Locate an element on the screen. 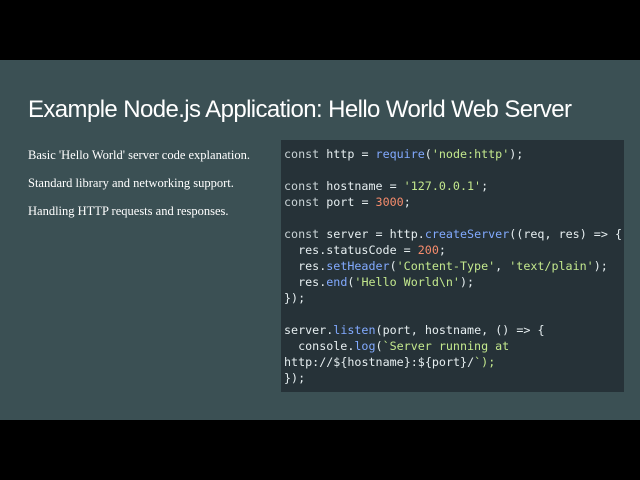 Image resolution: width=640 pixels, height=480 pixels. code-line: const port = 3000; is located at coordinates (347, 202).